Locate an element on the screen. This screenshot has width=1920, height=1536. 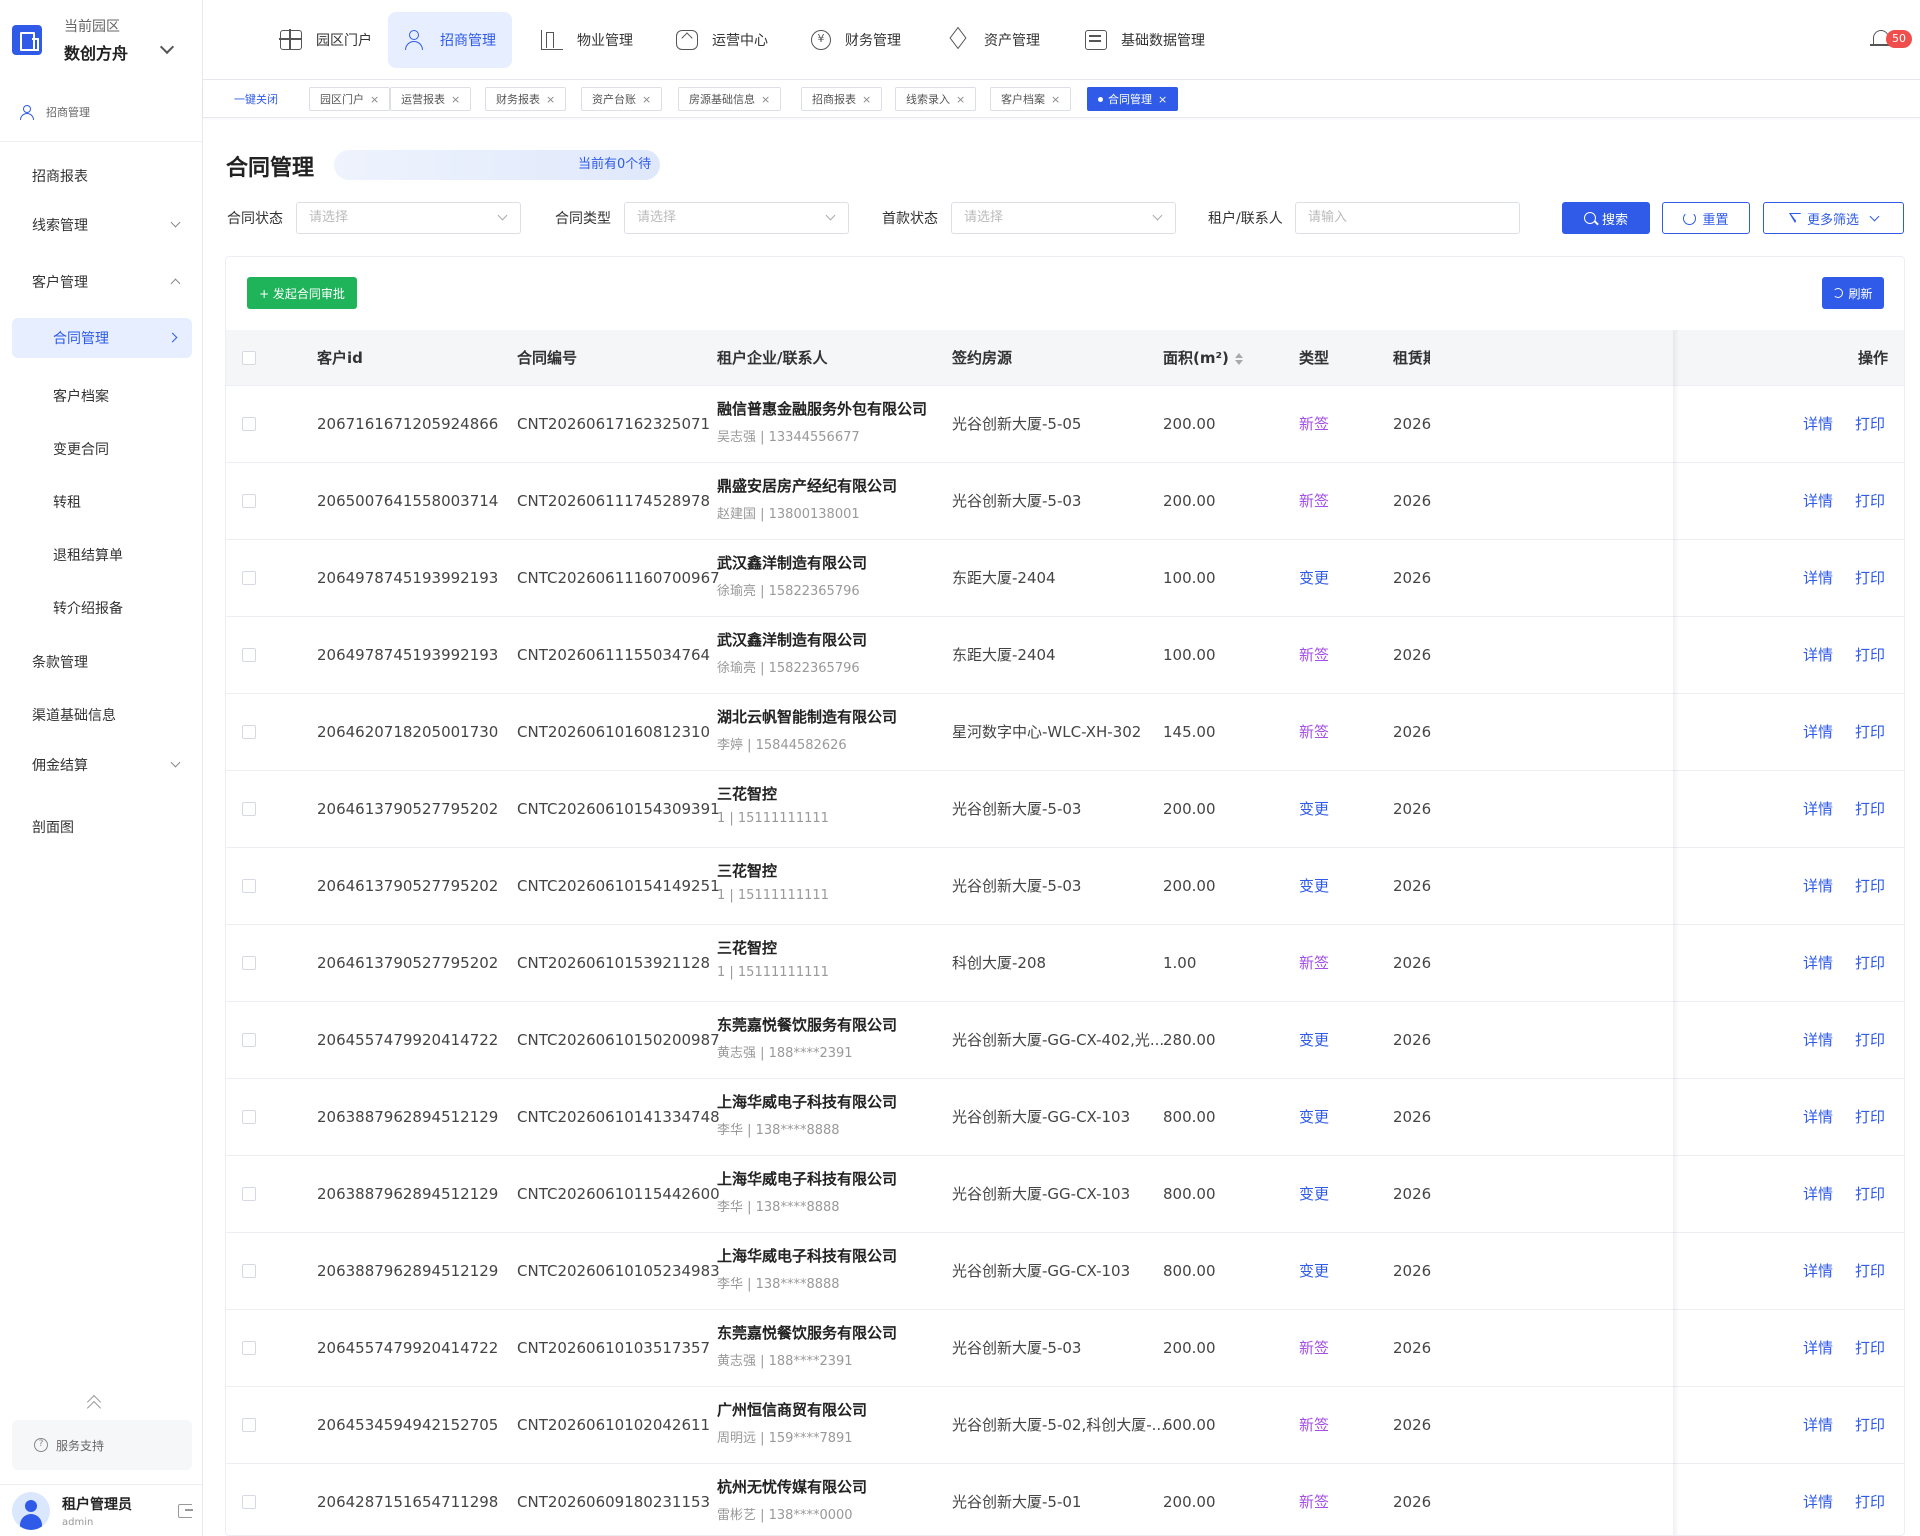
sidebar-item-3: 合同管理 is located at coordinates (102, 338).